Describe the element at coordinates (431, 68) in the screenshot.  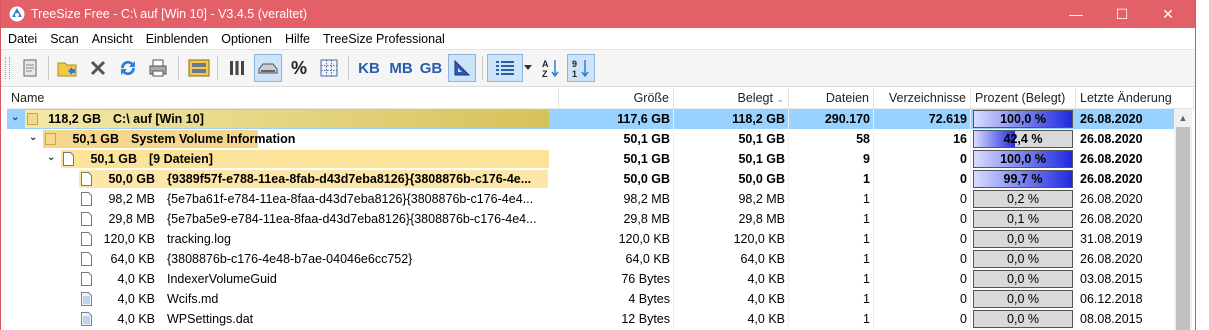
I see `gb-unit-button: GB` at that location.